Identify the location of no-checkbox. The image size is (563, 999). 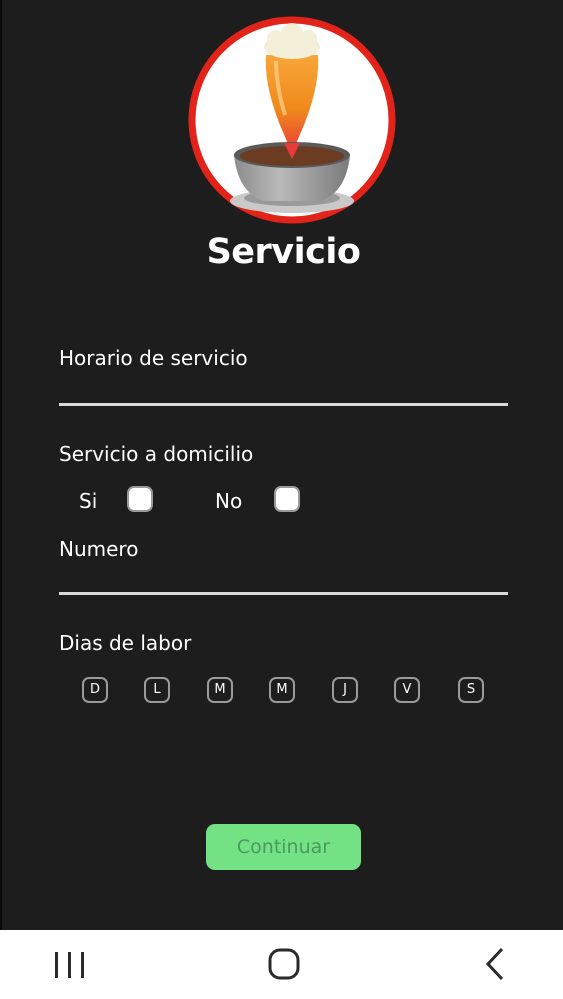
(287, 499).